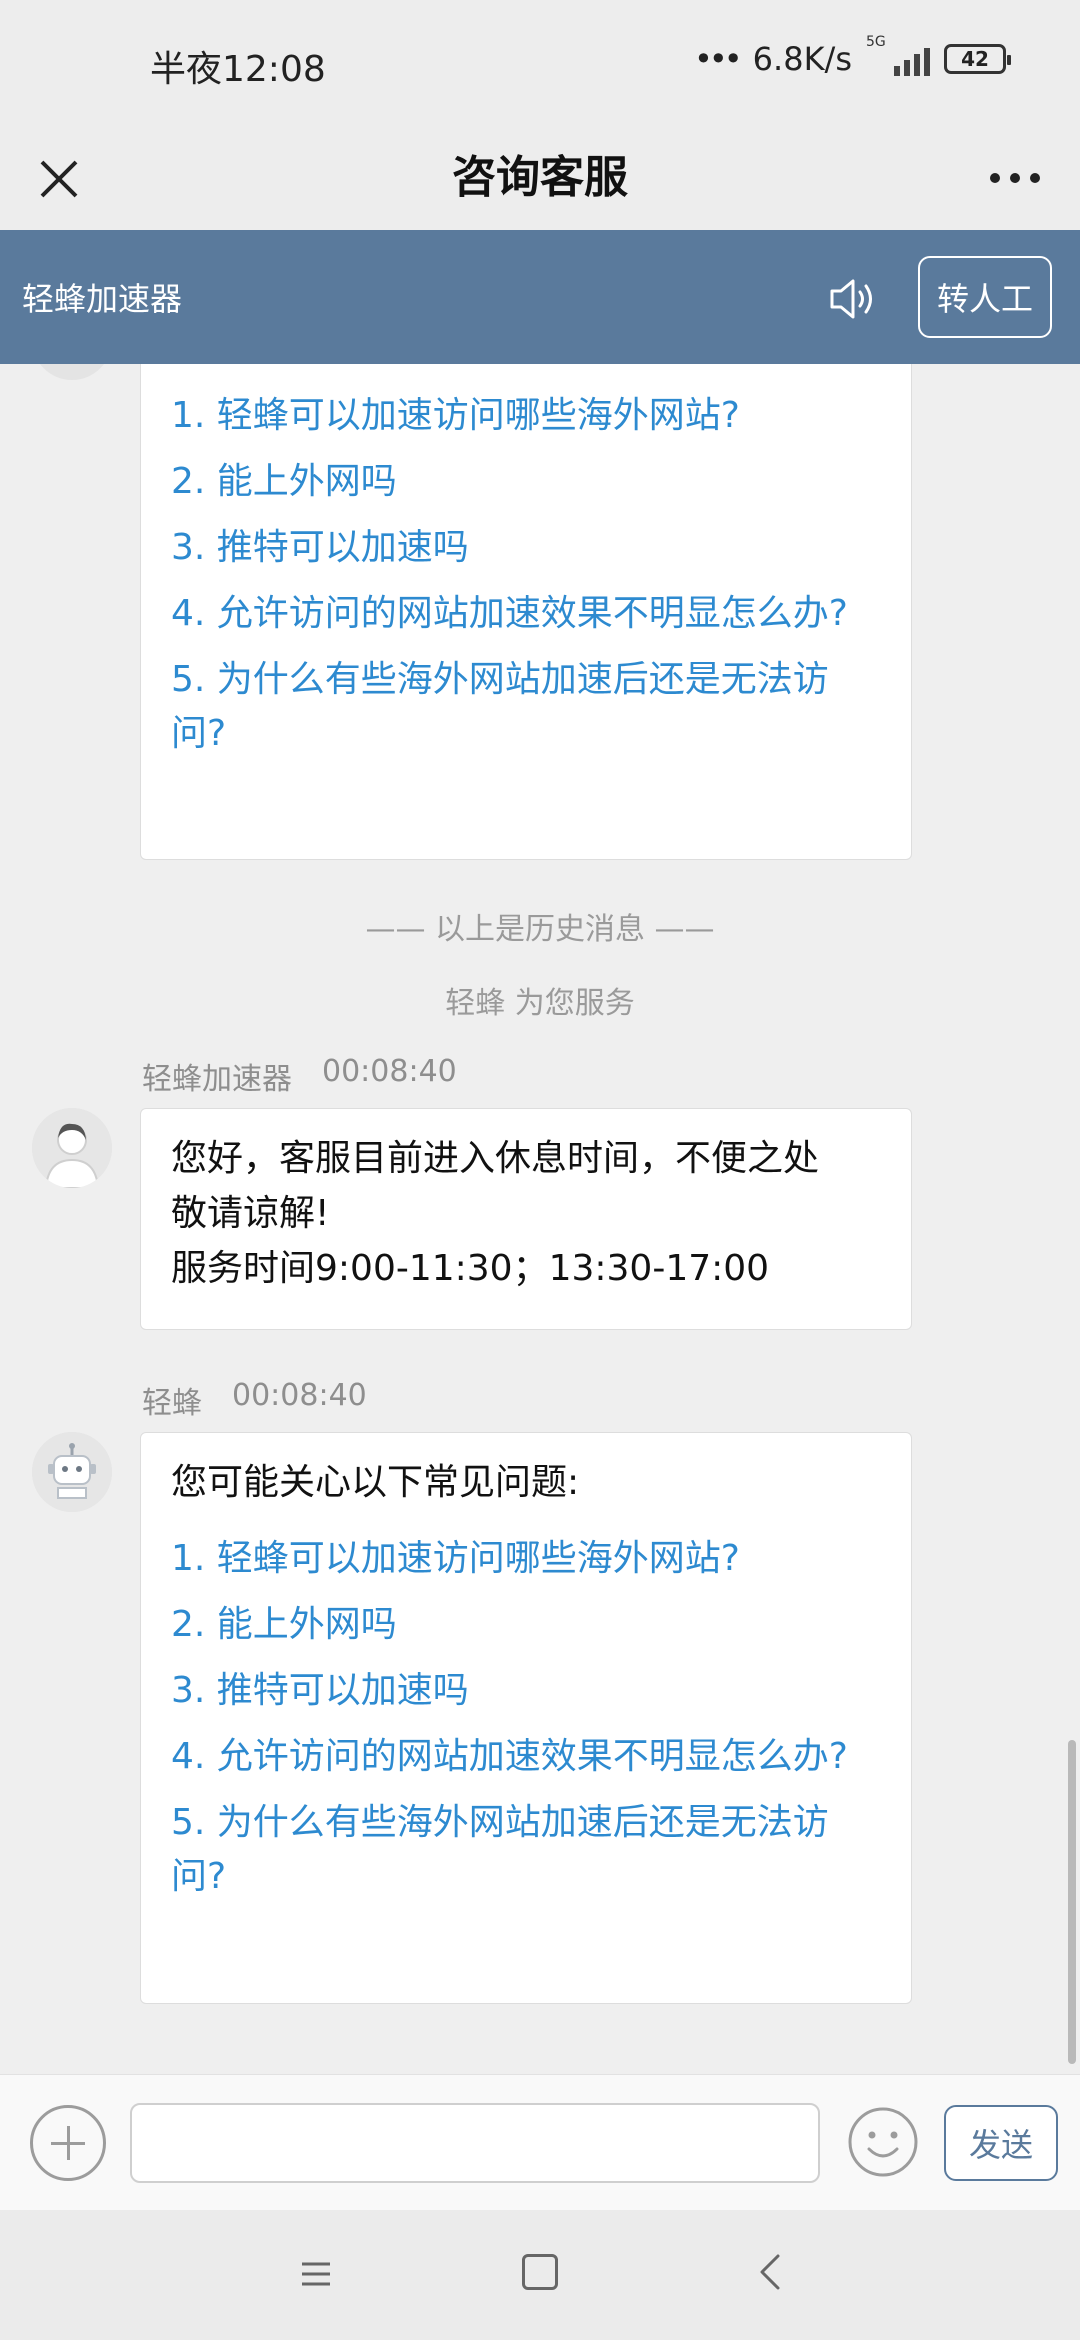  I want to click on person-avatar, so click(72, 1148).